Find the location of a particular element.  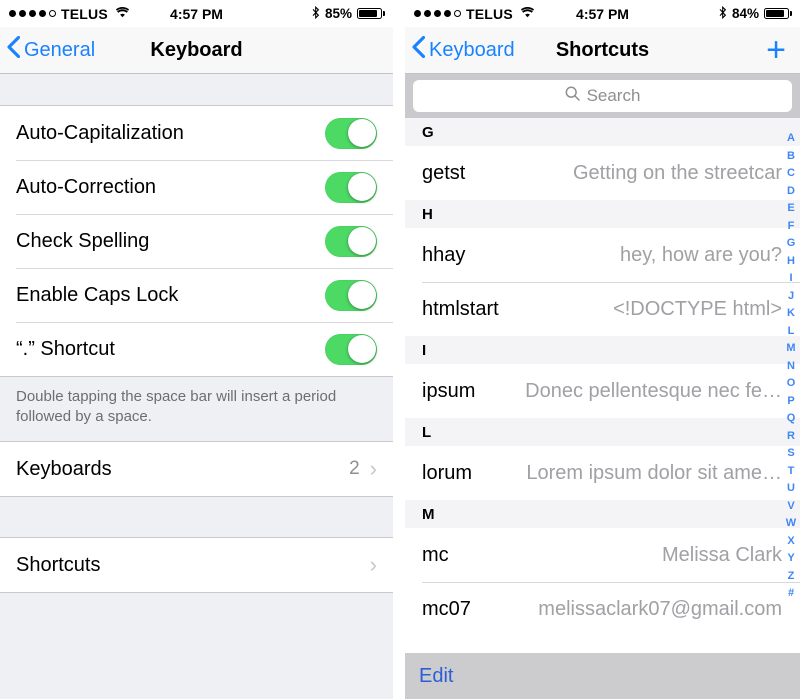

alphabet-index-bar: A B C D E F G H I J K L M N O P Q R S T U V W X Y Z # is located at coordinates (791, 366).